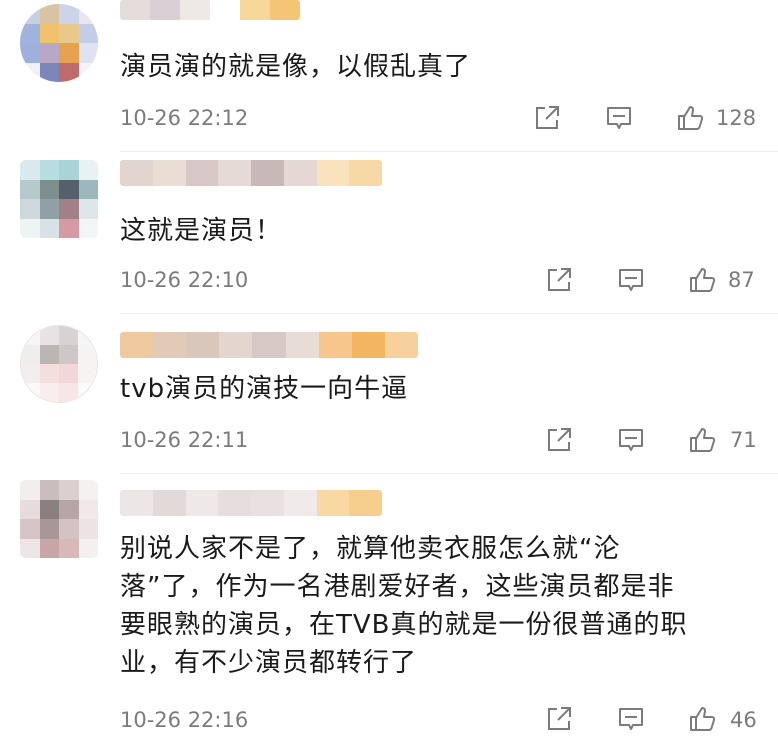 This screenshot has width=778, height=738. What do you see at coordinates (741, 280) in the screenshot?
I see `like-count: 87` at bounding box center [741, 280].